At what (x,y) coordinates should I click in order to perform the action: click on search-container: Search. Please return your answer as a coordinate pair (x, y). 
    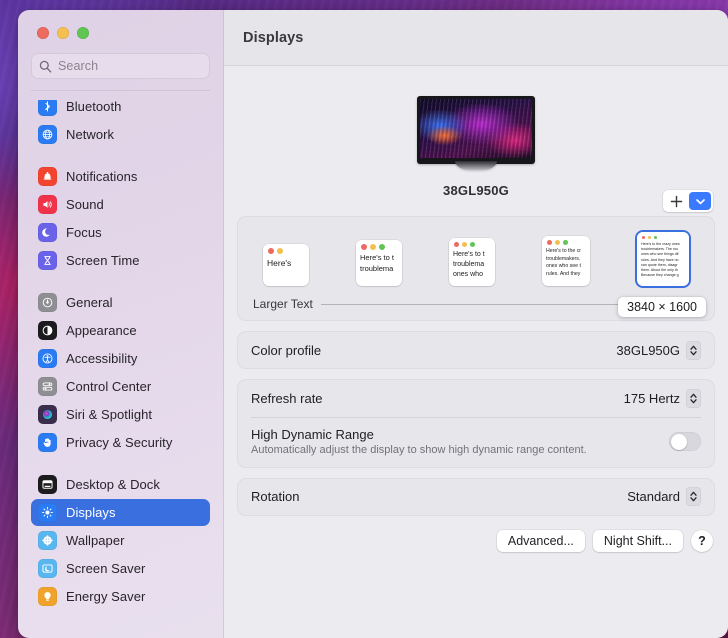
    Looking at the image, I should click on (120, 65).